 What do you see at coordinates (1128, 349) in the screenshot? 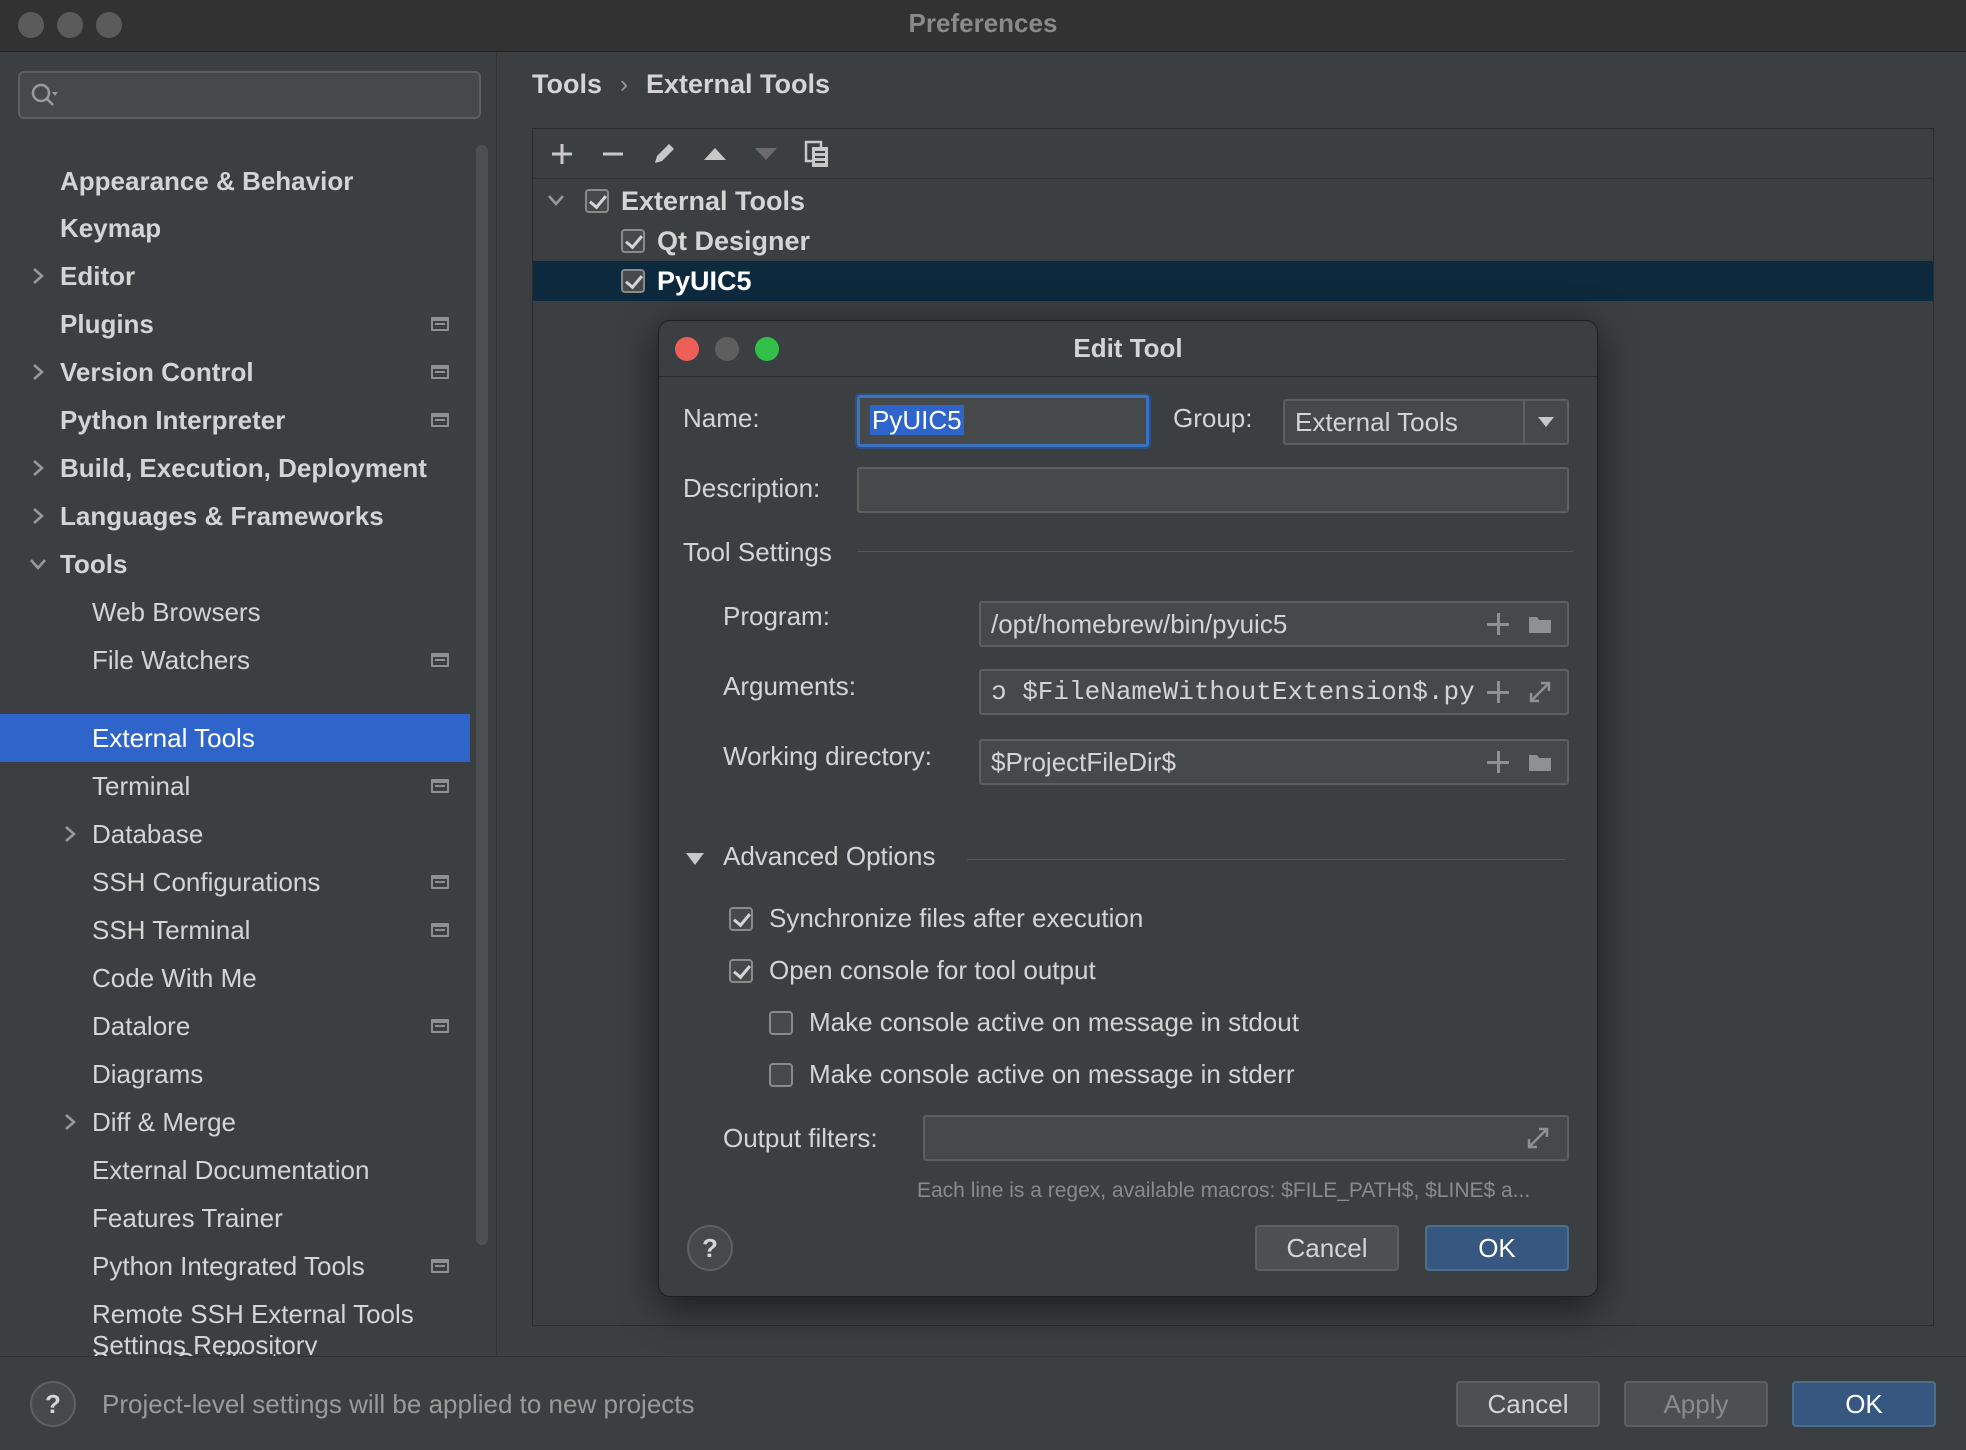
I see `dialog-title-bar: Edit Tool` at bounding box center [1128, 349].